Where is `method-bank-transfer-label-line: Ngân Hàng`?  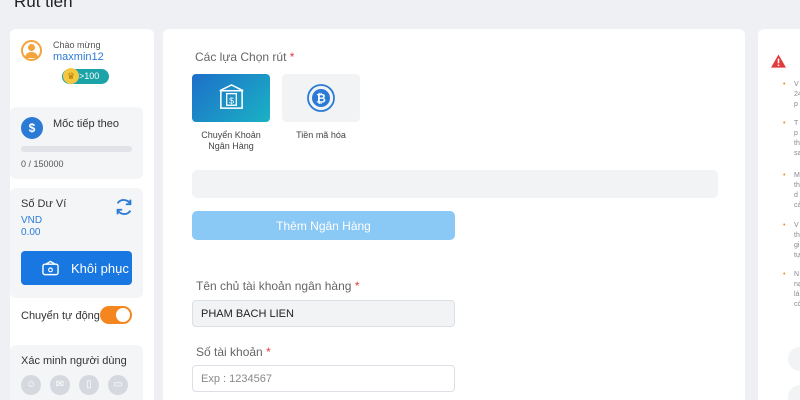 method-bank-transfer-label-line: Ngân Hàng is located at coordinates (231, 146).